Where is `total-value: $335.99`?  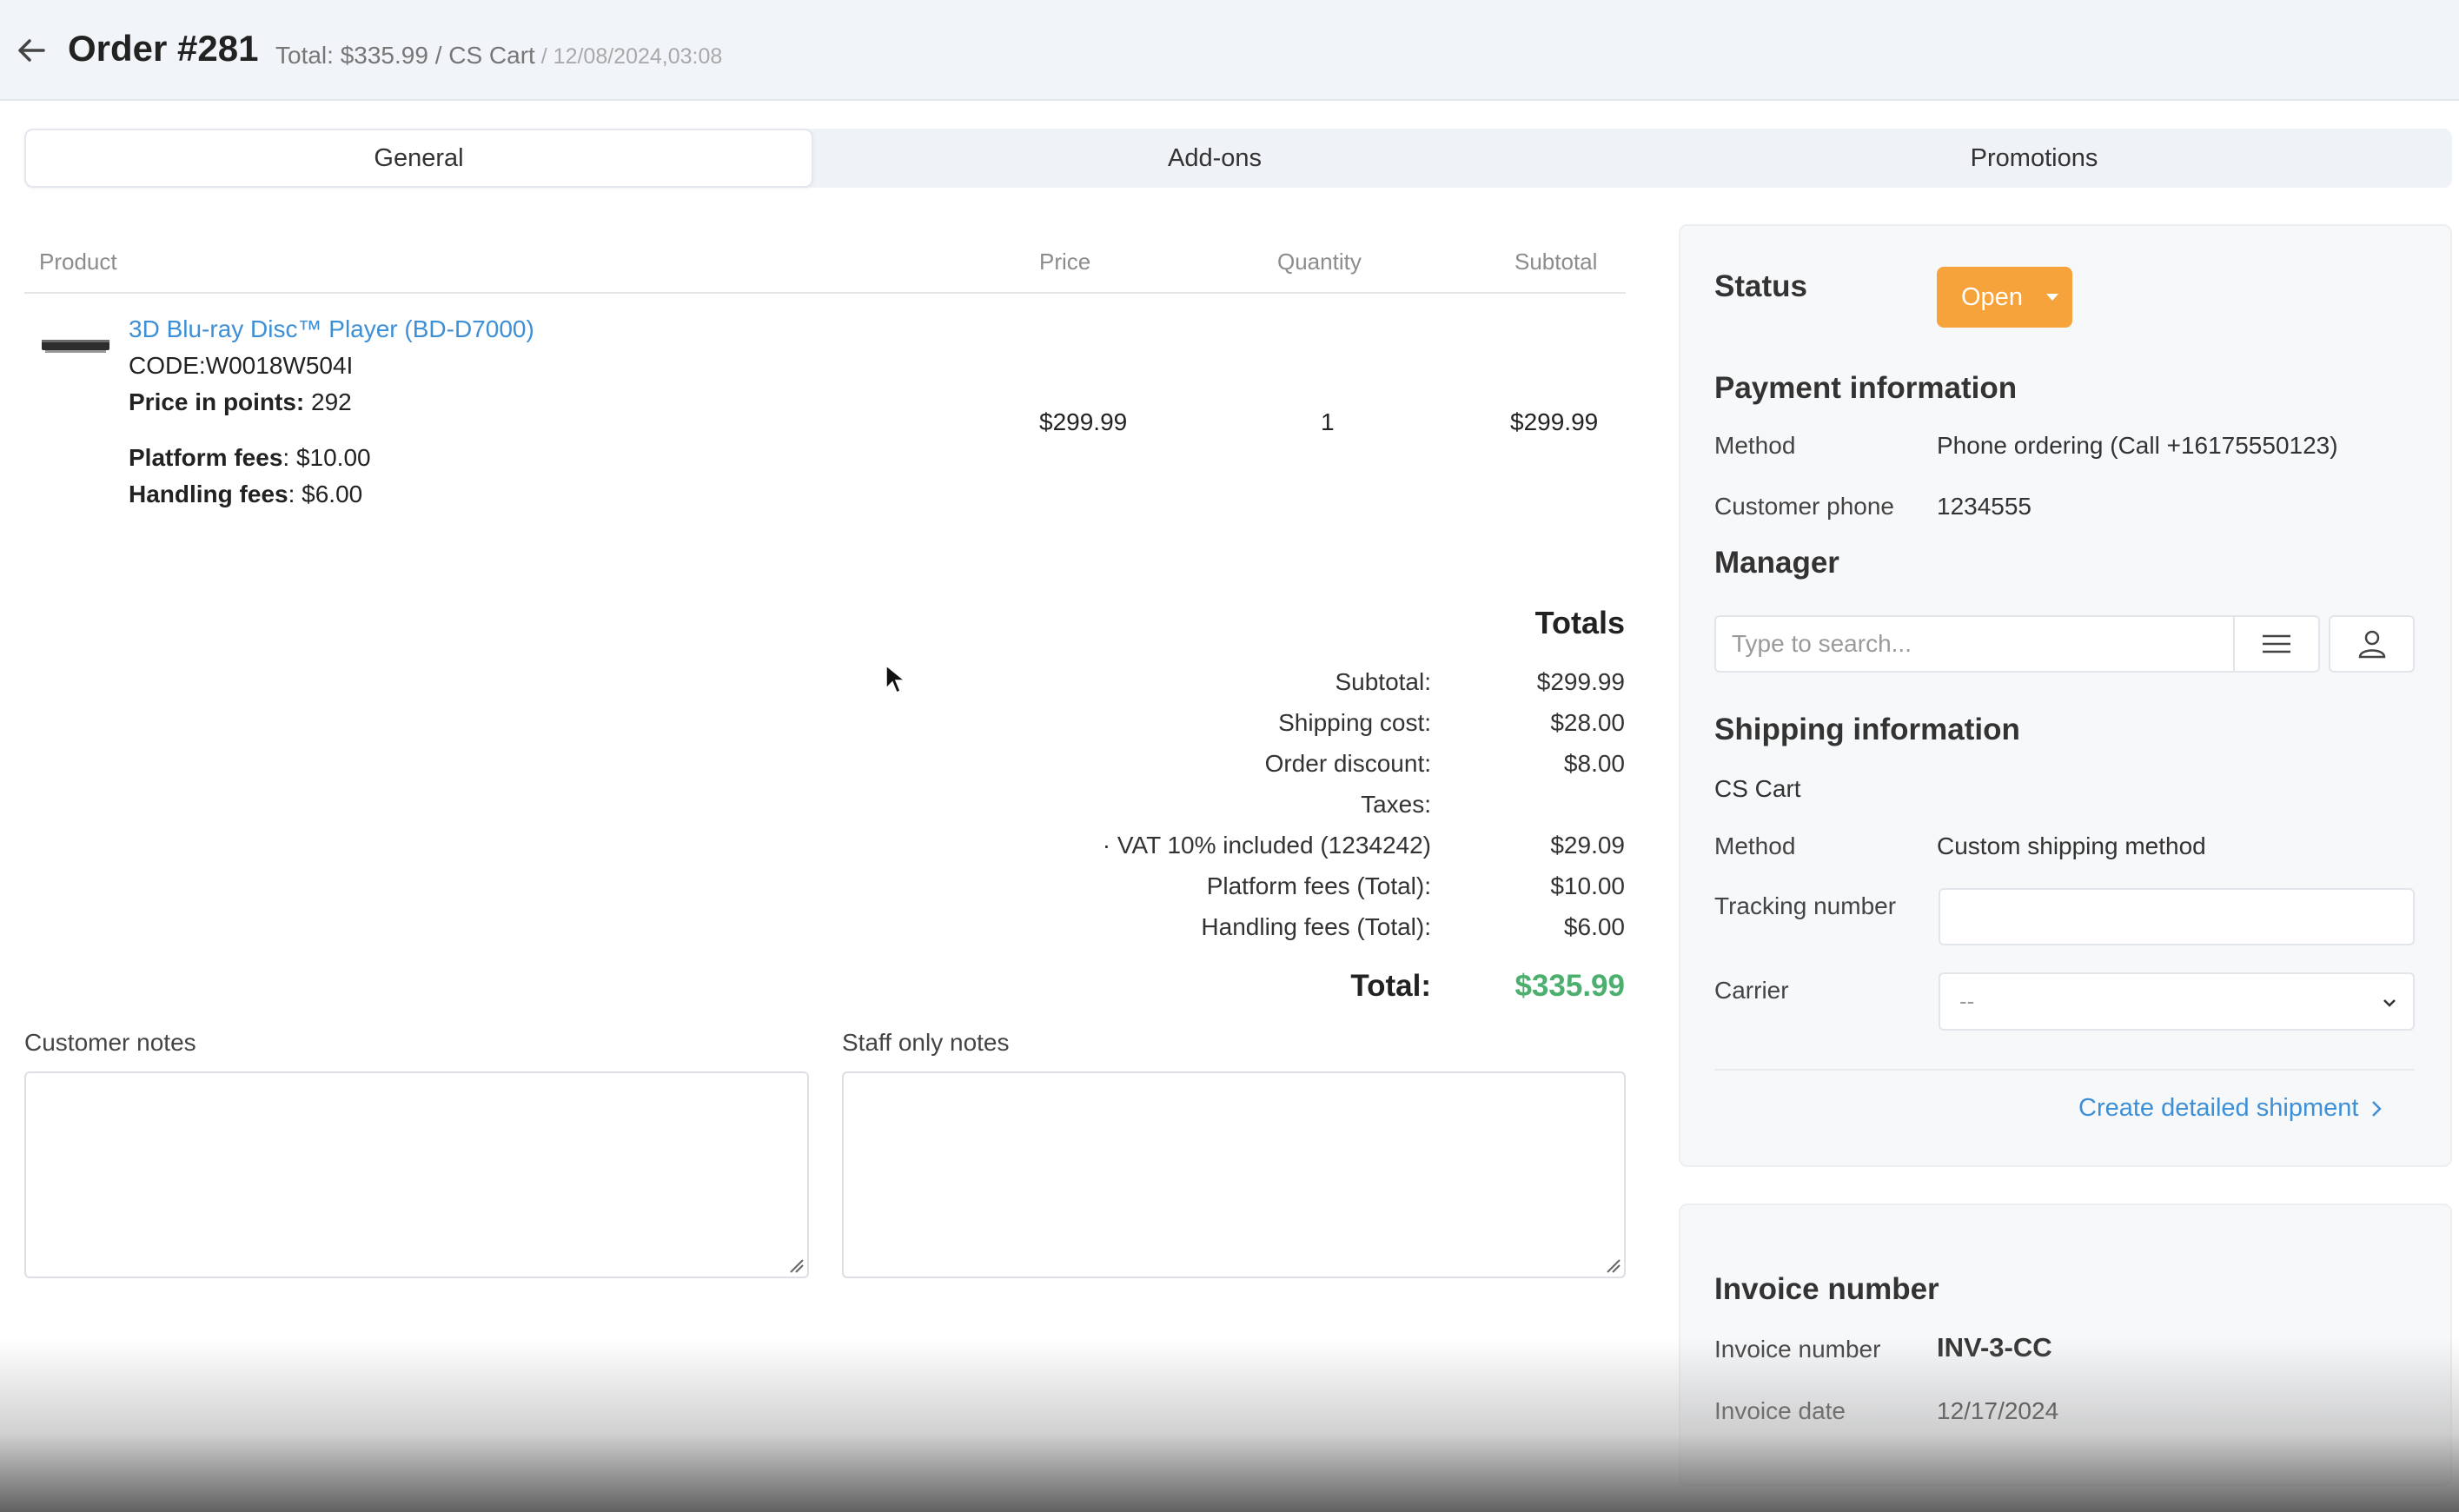 total-value: $335.99 is located at coordinates (1570, 986).